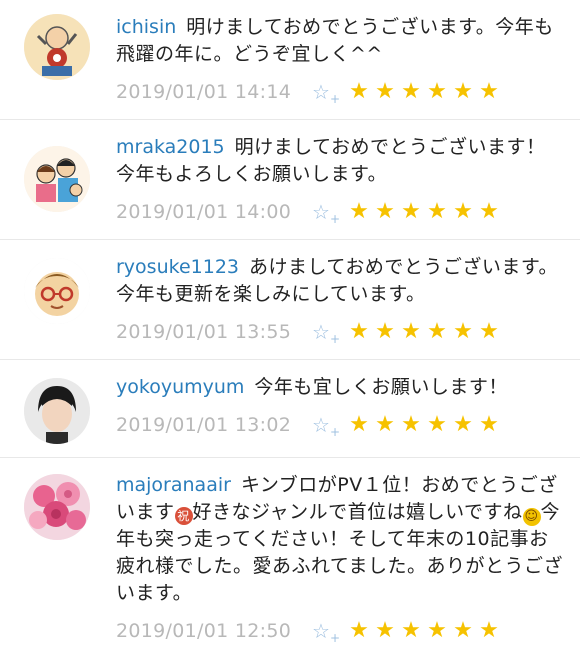  Describe the element at coordinates (310, 212) in the screenshot. I see `comment-meta: 2019/01/01 14:00 ☆ + ★ ★ ★ ★ ★ ★` at that location.